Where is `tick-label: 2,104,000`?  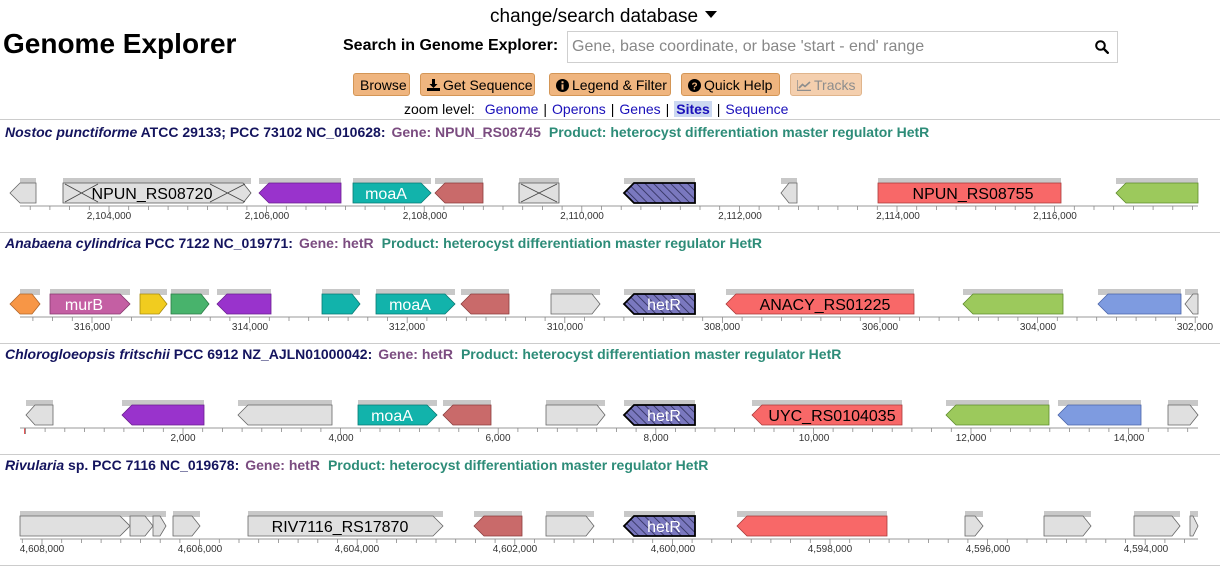 tick-label: 2,104,000 is located at coordinates (109, 216).